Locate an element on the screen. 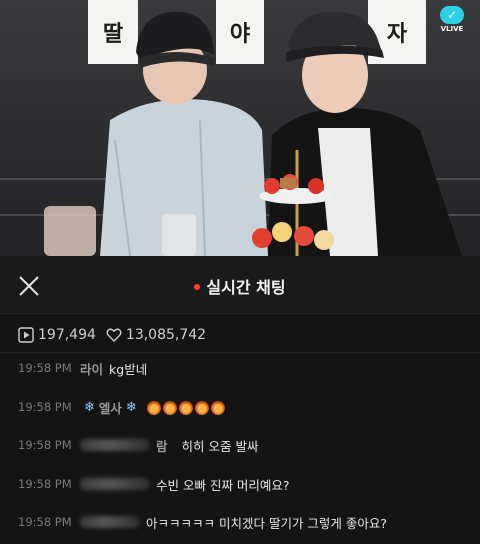 The height and width of the screenshot is (544, 480). view-count-value: 197,494 is located at coordinates (67, 335).